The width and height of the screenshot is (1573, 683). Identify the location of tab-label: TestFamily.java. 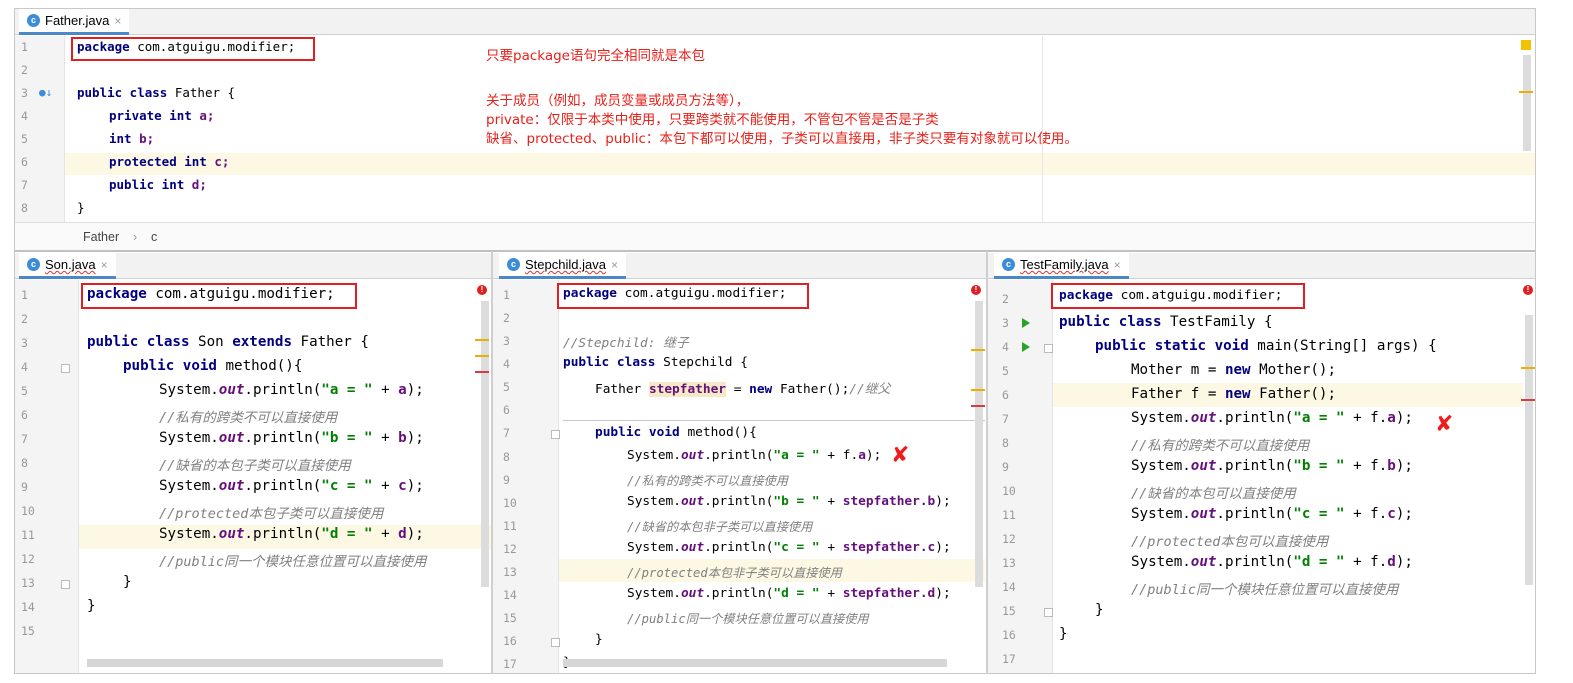
(1064, 264).